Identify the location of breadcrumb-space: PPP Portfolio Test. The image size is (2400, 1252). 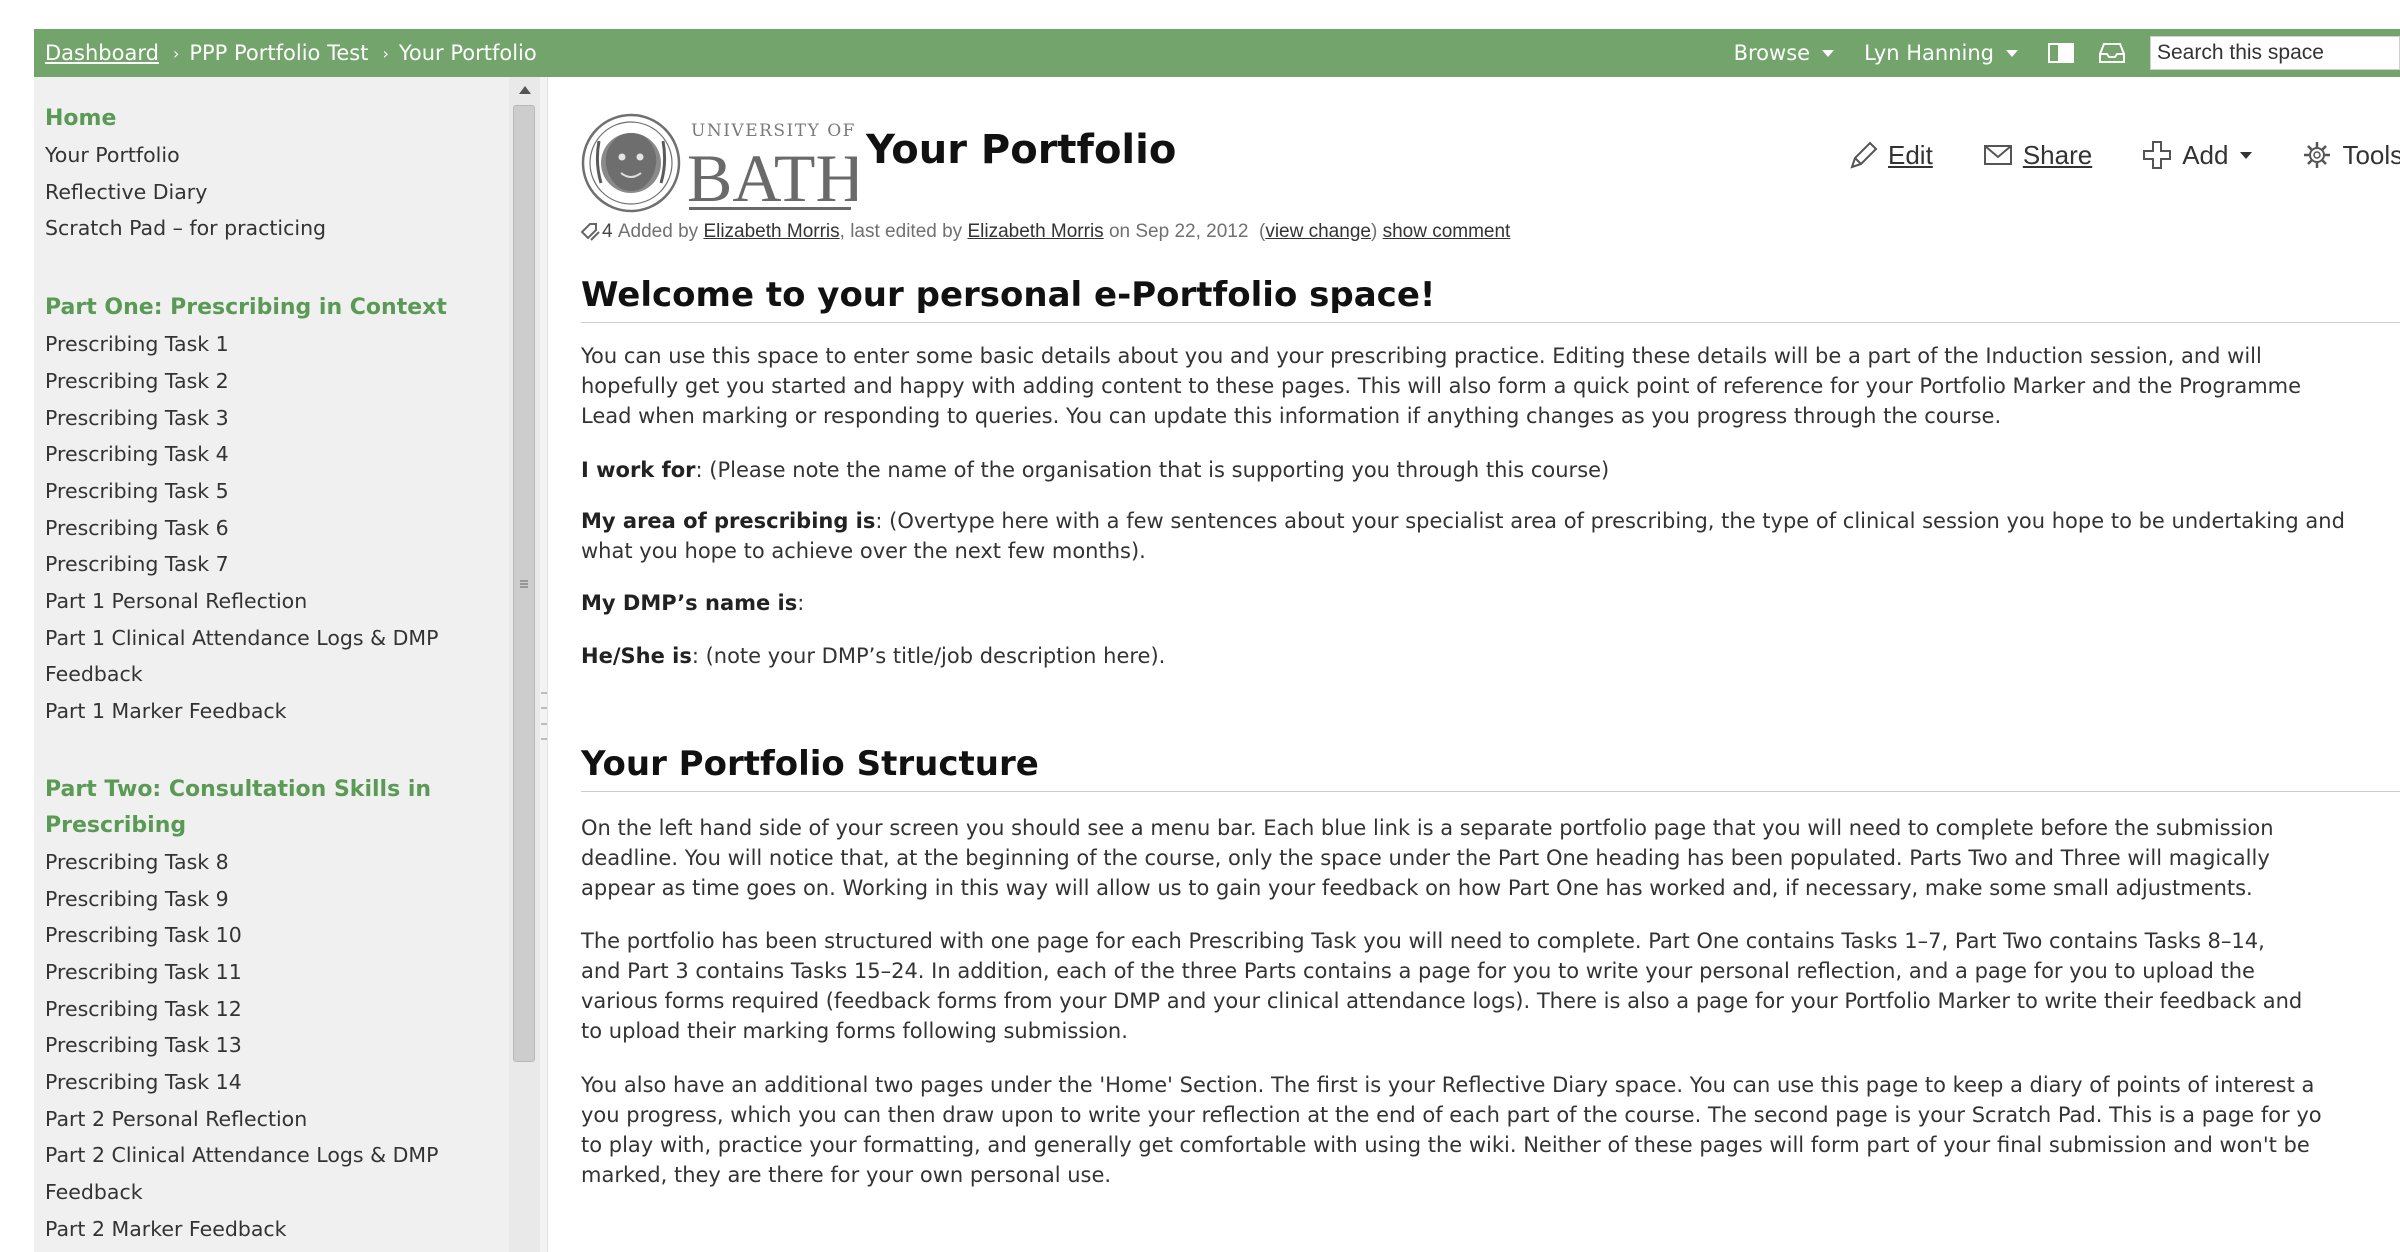
(278, 53).